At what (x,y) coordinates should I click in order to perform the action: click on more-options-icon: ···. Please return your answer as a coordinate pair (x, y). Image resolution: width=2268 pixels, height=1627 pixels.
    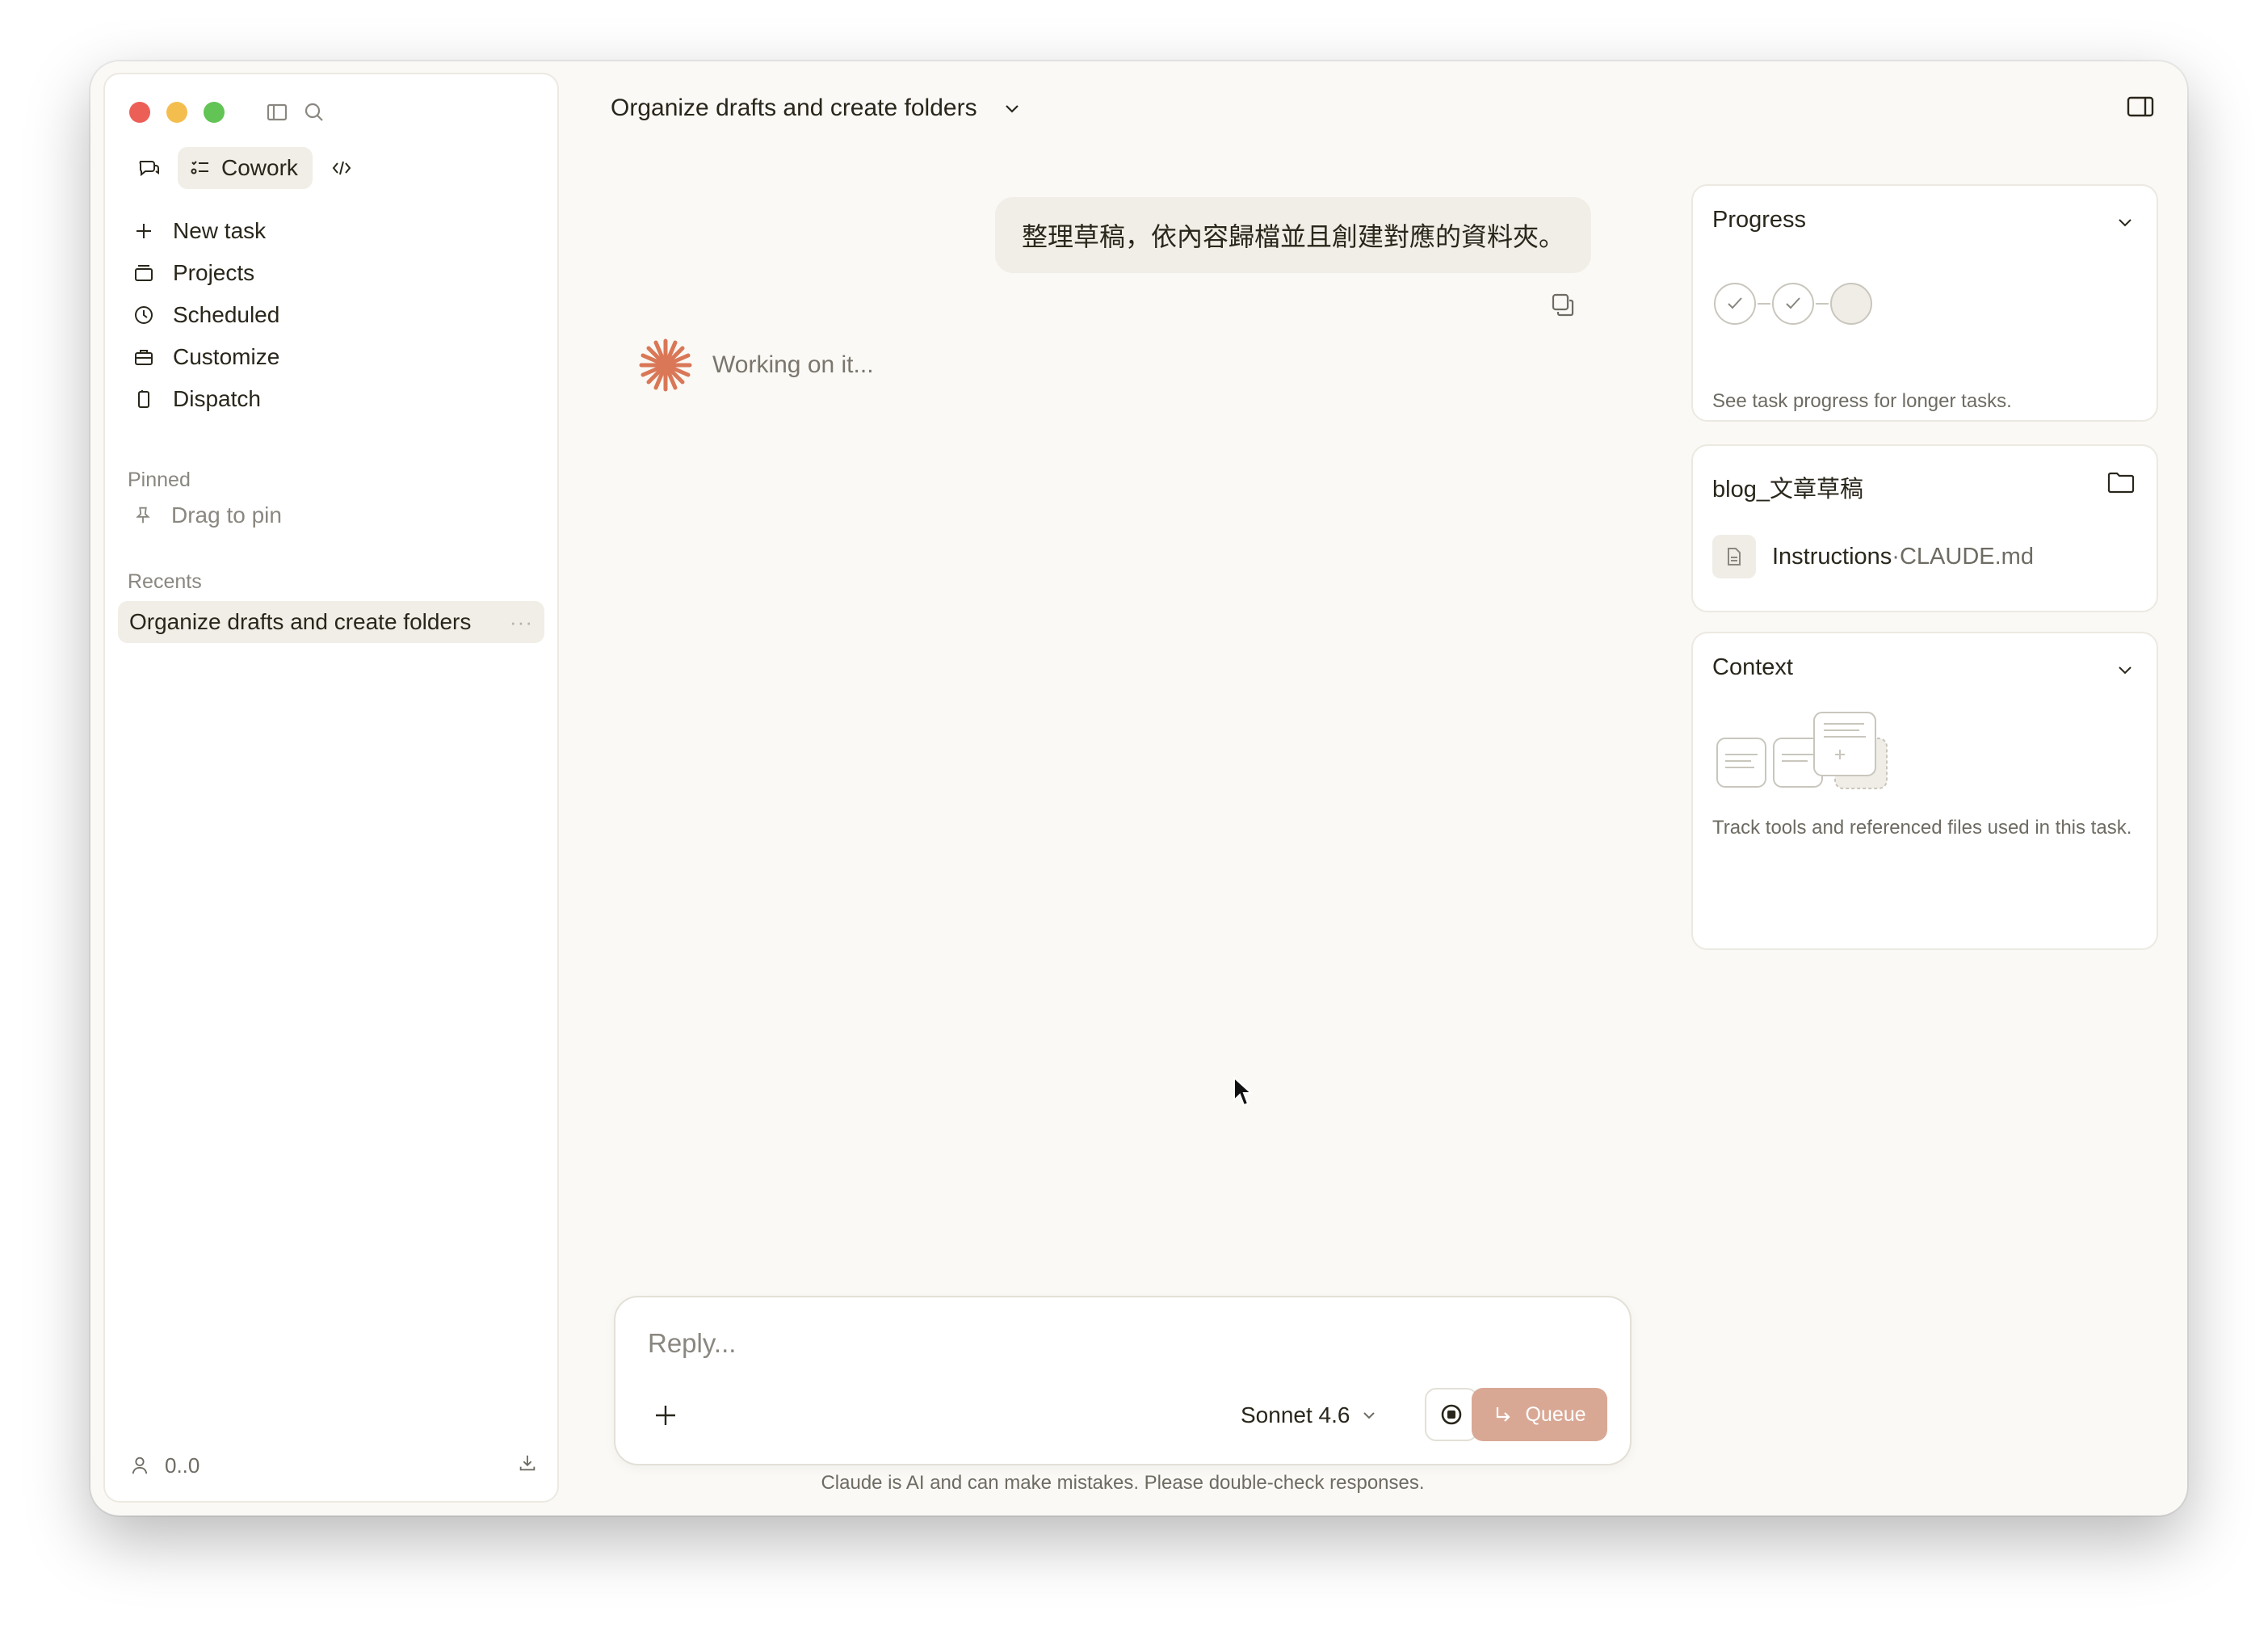
    Looking at the image, I should click on (522, 622).